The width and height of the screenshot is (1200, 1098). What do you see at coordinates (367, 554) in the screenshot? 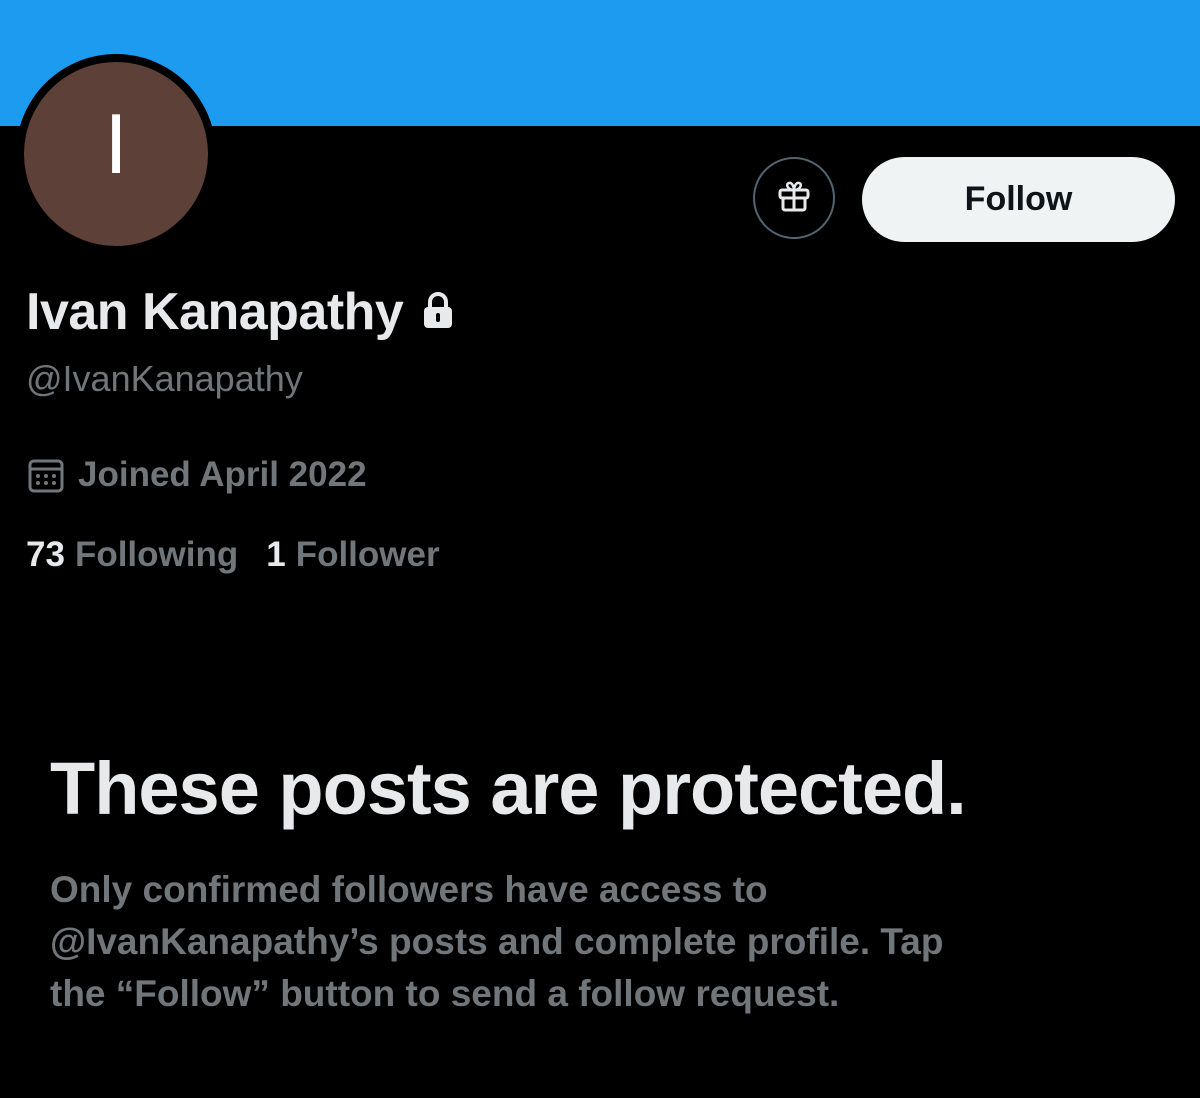
I see `followers-label: Follower` at bounding box center [367, 554].